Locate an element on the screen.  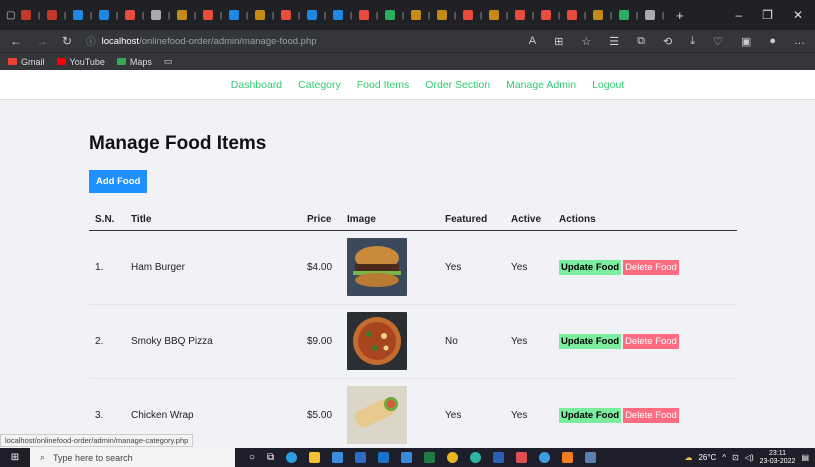
taskbar-search: ⌕ Type here to search is located at coordinates (132, 457).